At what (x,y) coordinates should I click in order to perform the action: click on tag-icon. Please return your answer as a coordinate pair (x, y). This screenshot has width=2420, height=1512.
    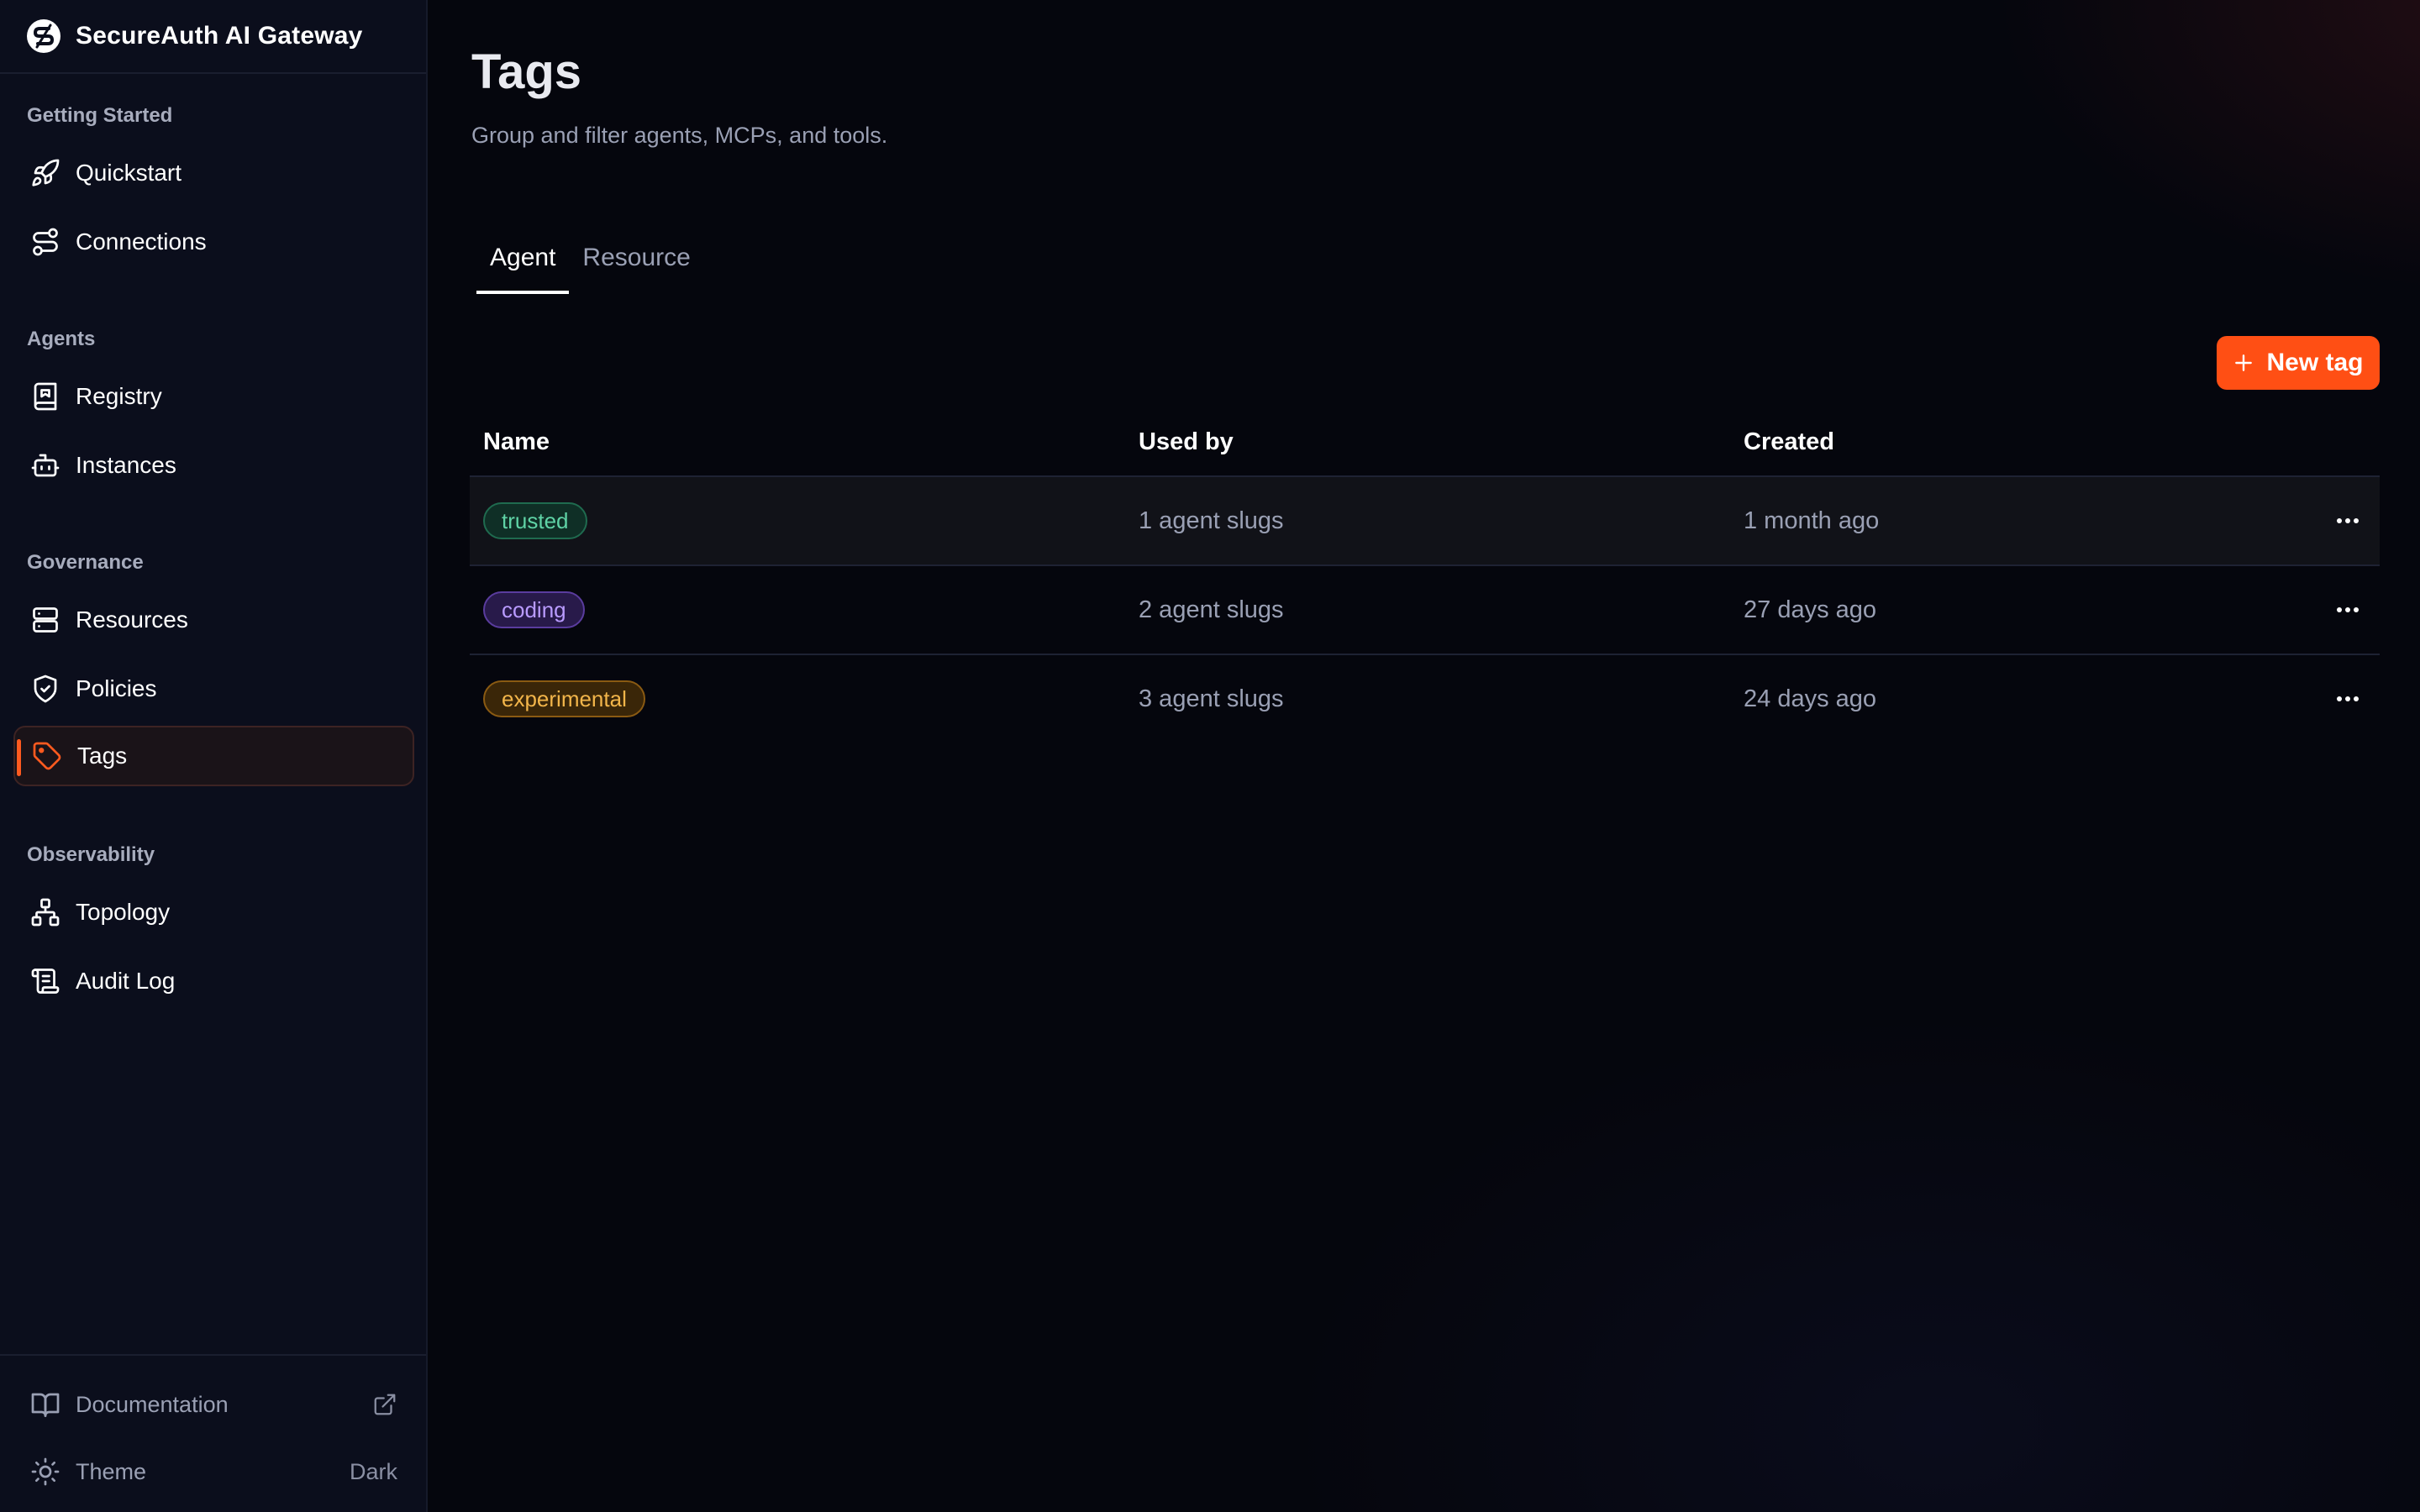
    Looking at the image, I should click on (47, 756).